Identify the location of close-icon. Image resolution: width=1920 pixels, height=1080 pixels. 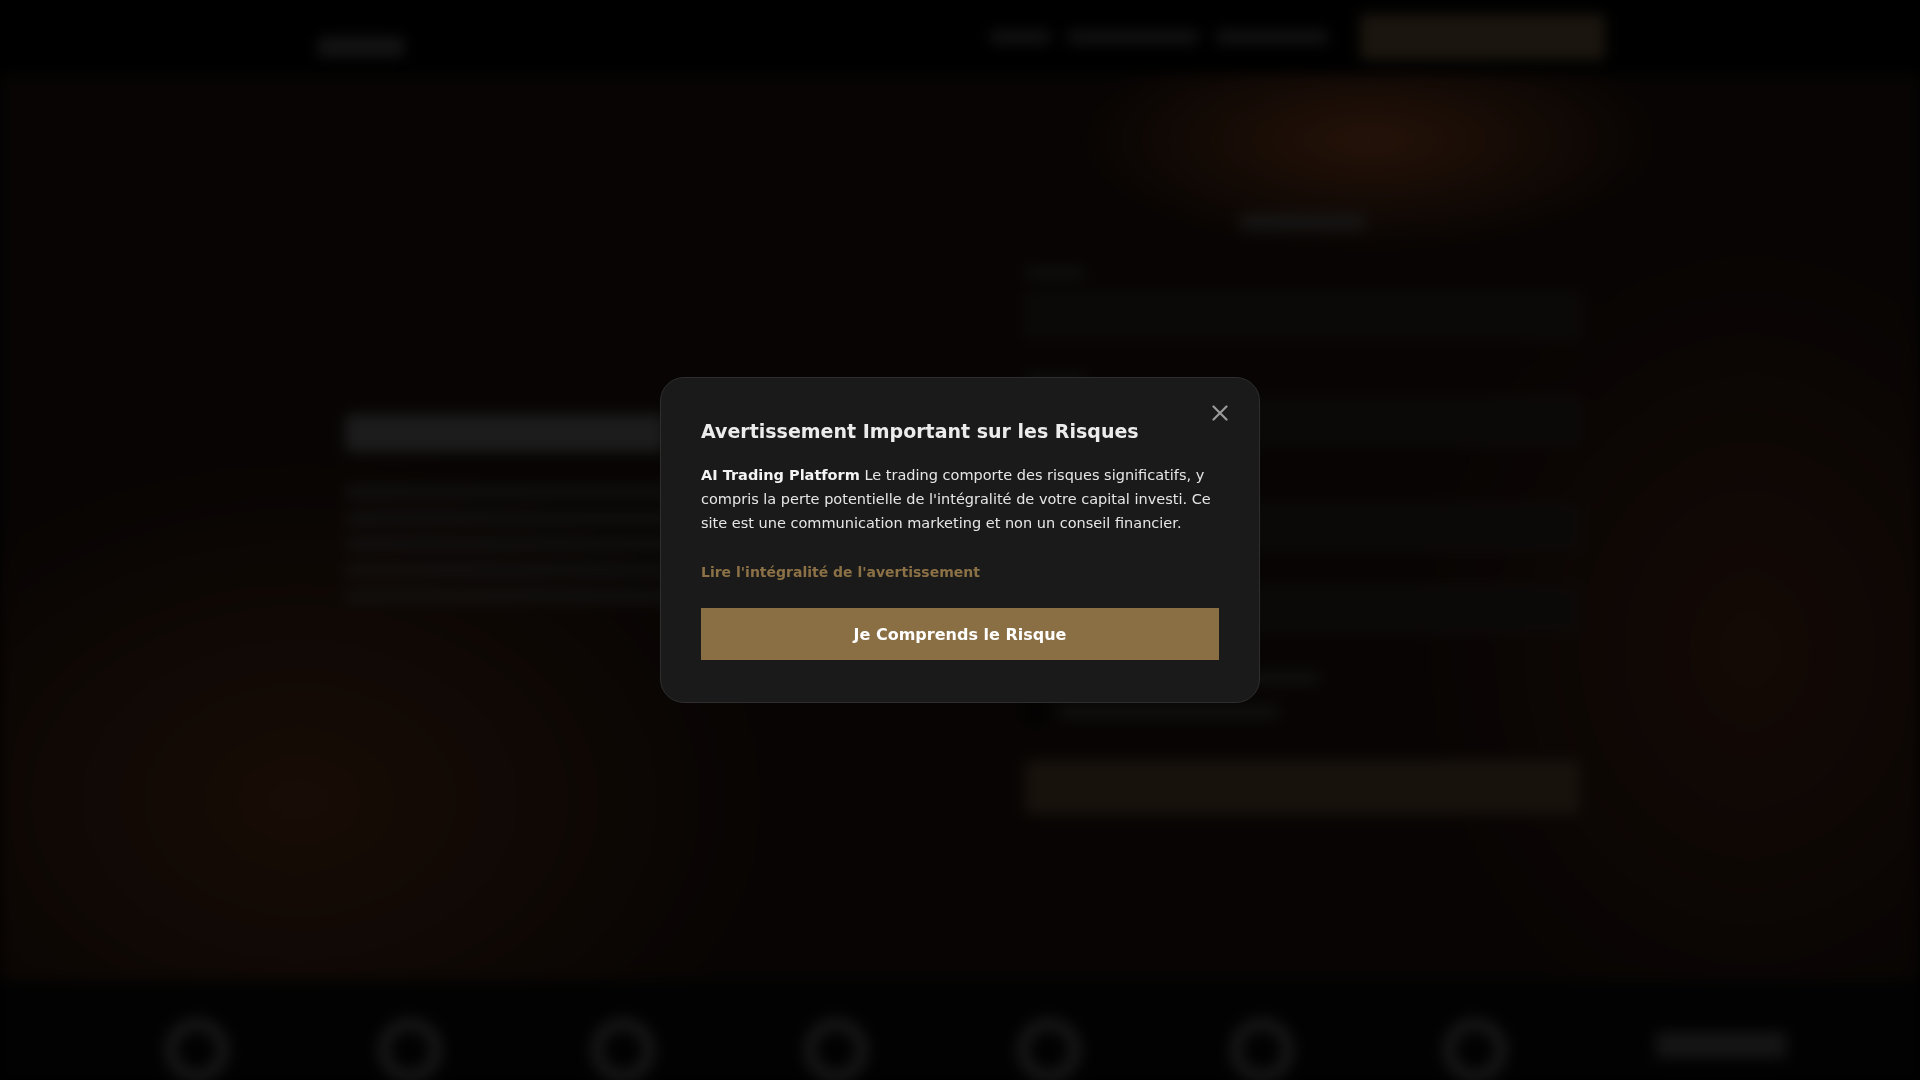
(1220, 413).